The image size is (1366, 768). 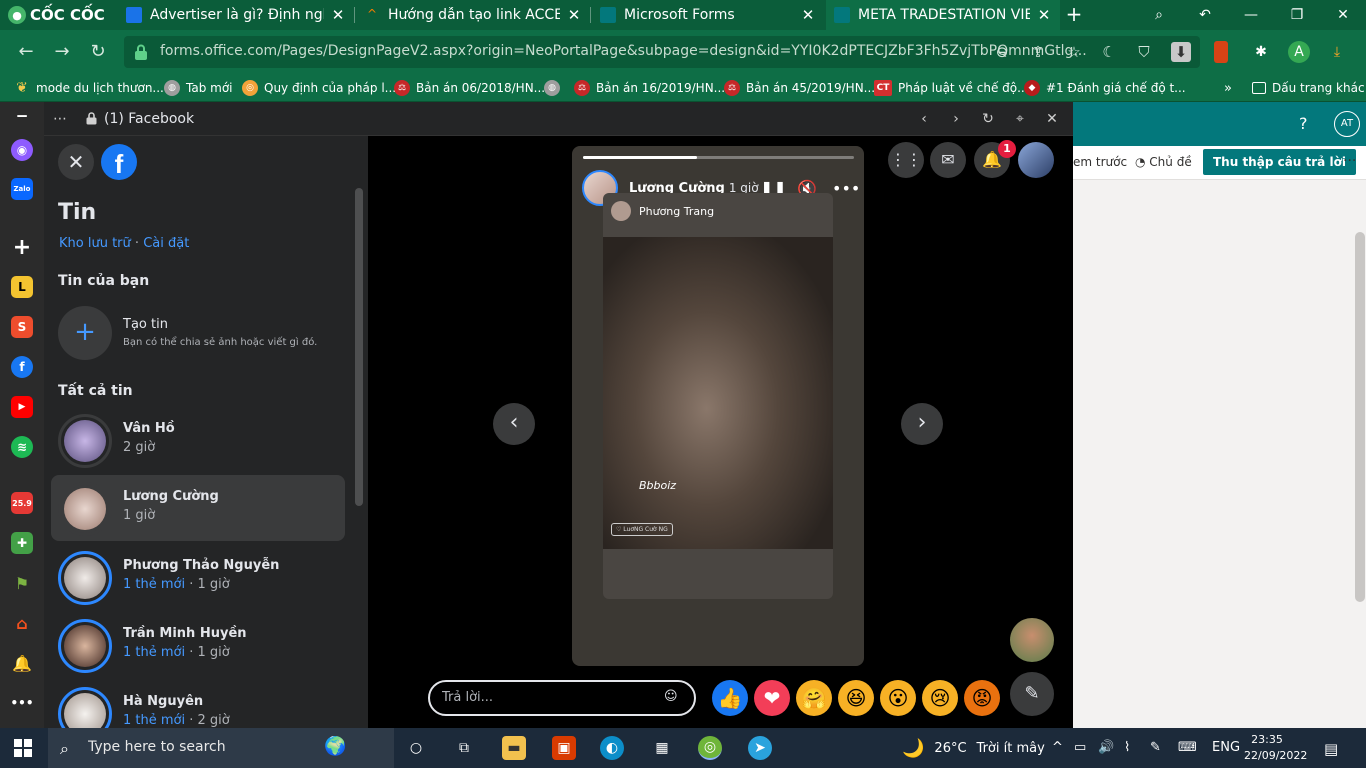 I want to click on messenger-icon: ◉, so click(x=22, y=150).